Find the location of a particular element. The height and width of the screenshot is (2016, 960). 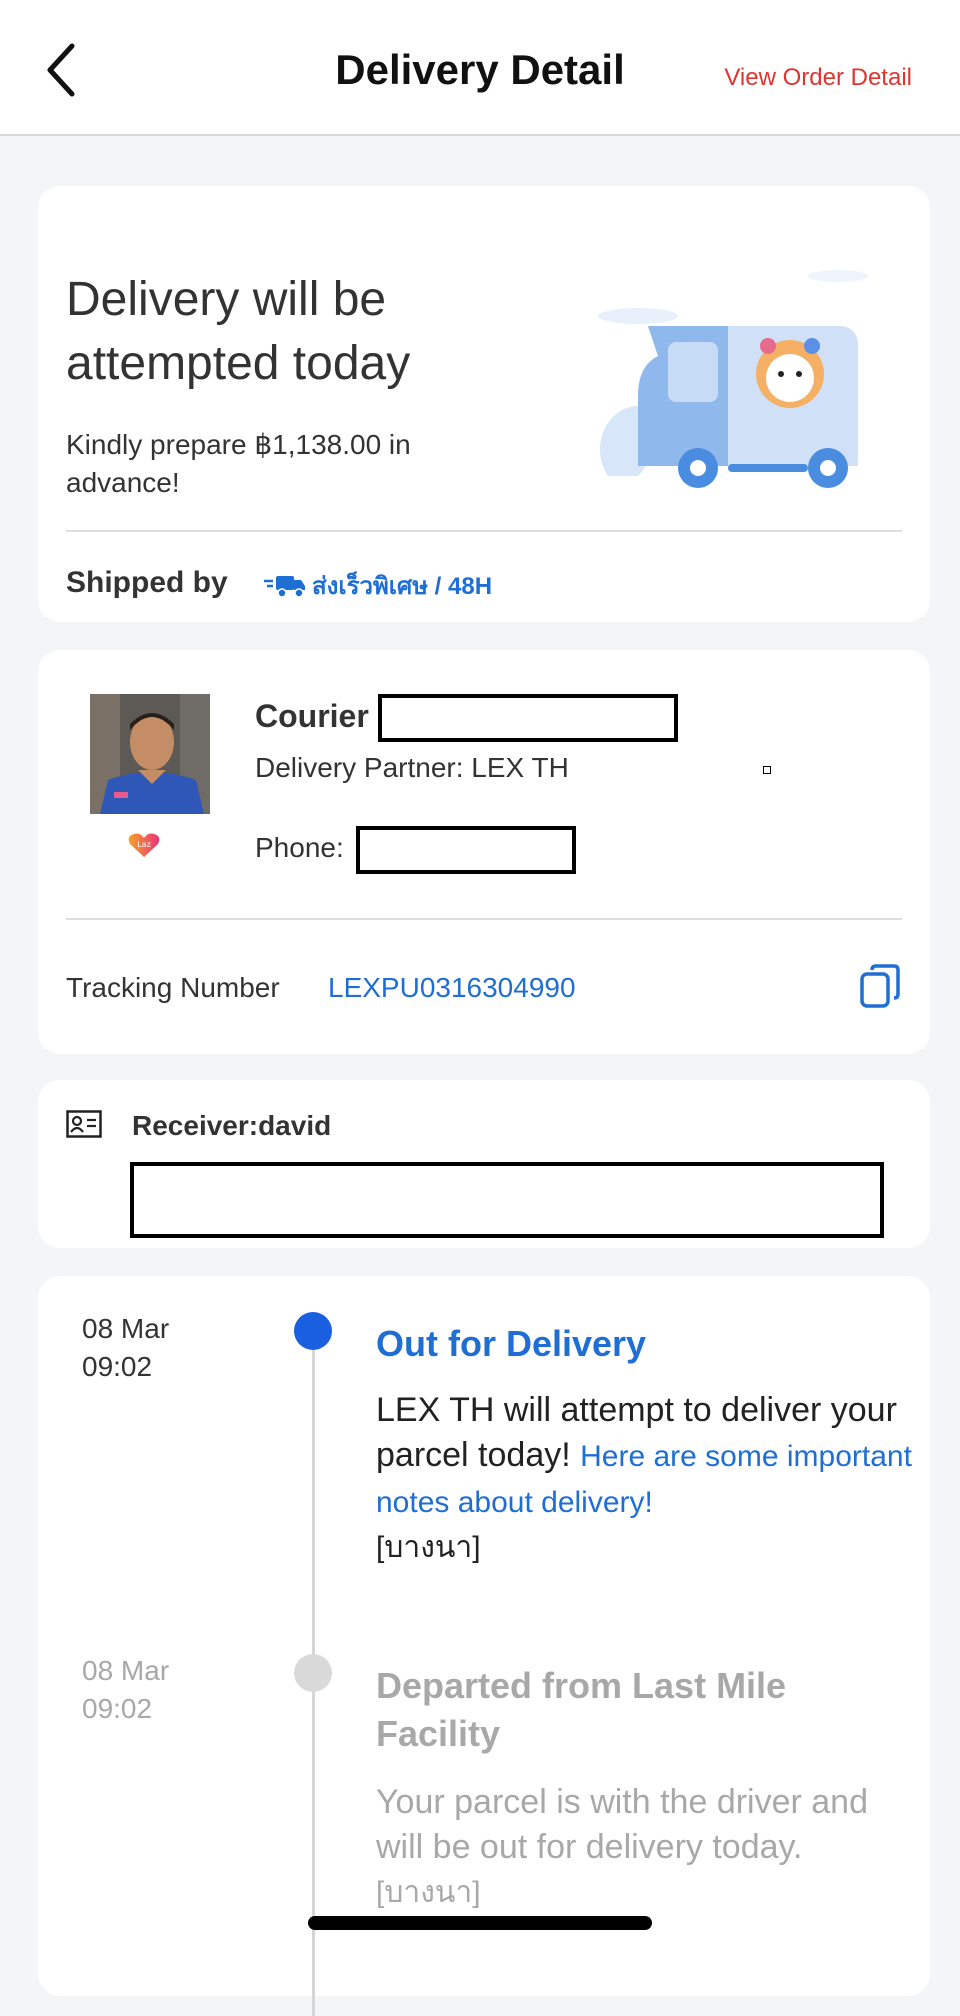

redacted-phone-number is located at coordinates (466, 850).